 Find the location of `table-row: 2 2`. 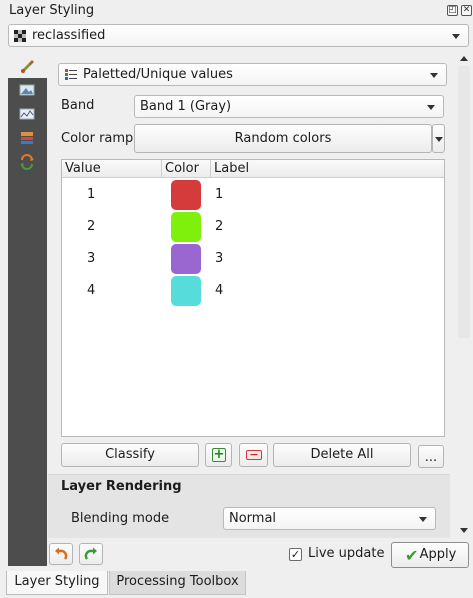

table-row: 2 2 is located at coordinates (253, 227).